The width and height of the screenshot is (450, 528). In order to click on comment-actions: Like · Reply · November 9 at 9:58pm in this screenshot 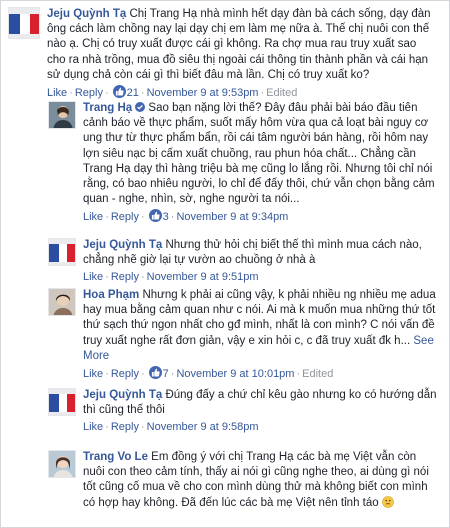, I will do `click(171, 427)`.